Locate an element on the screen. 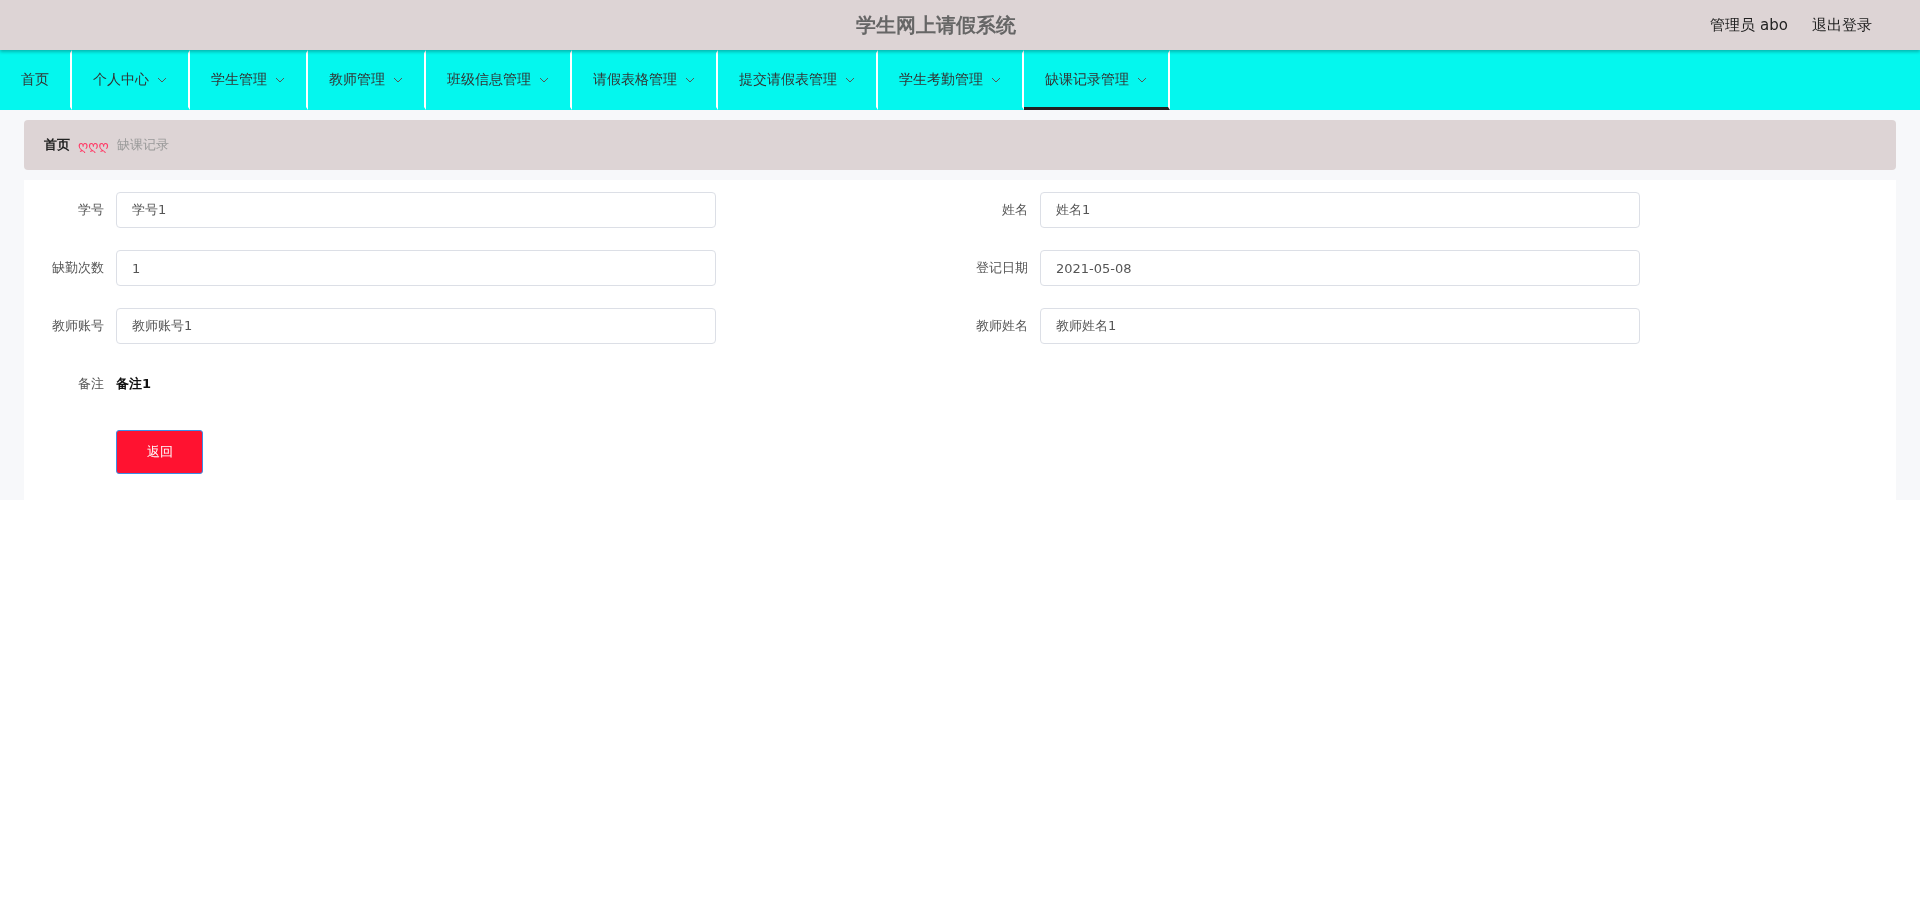 The height and width of the screenshot is (911, 1920). input-field: 2021-05-08 is located at coordinates (1340, 268).